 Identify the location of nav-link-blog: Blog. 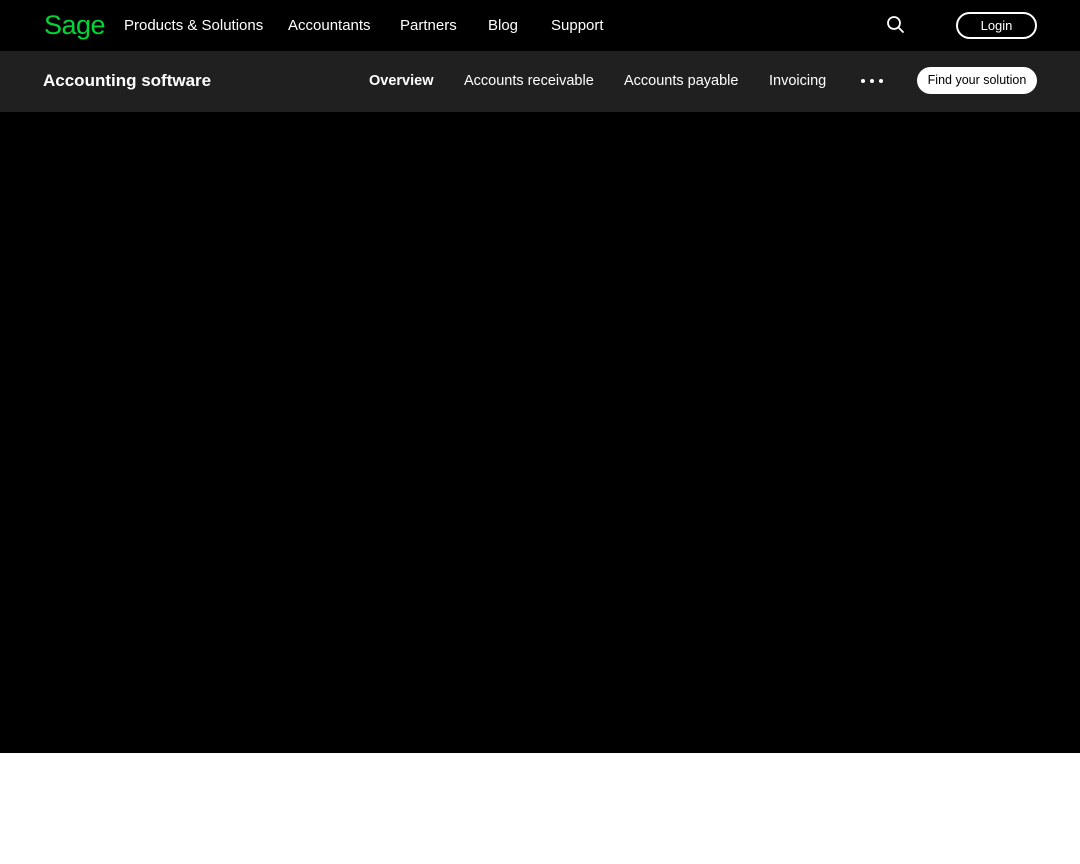
(503, 26).